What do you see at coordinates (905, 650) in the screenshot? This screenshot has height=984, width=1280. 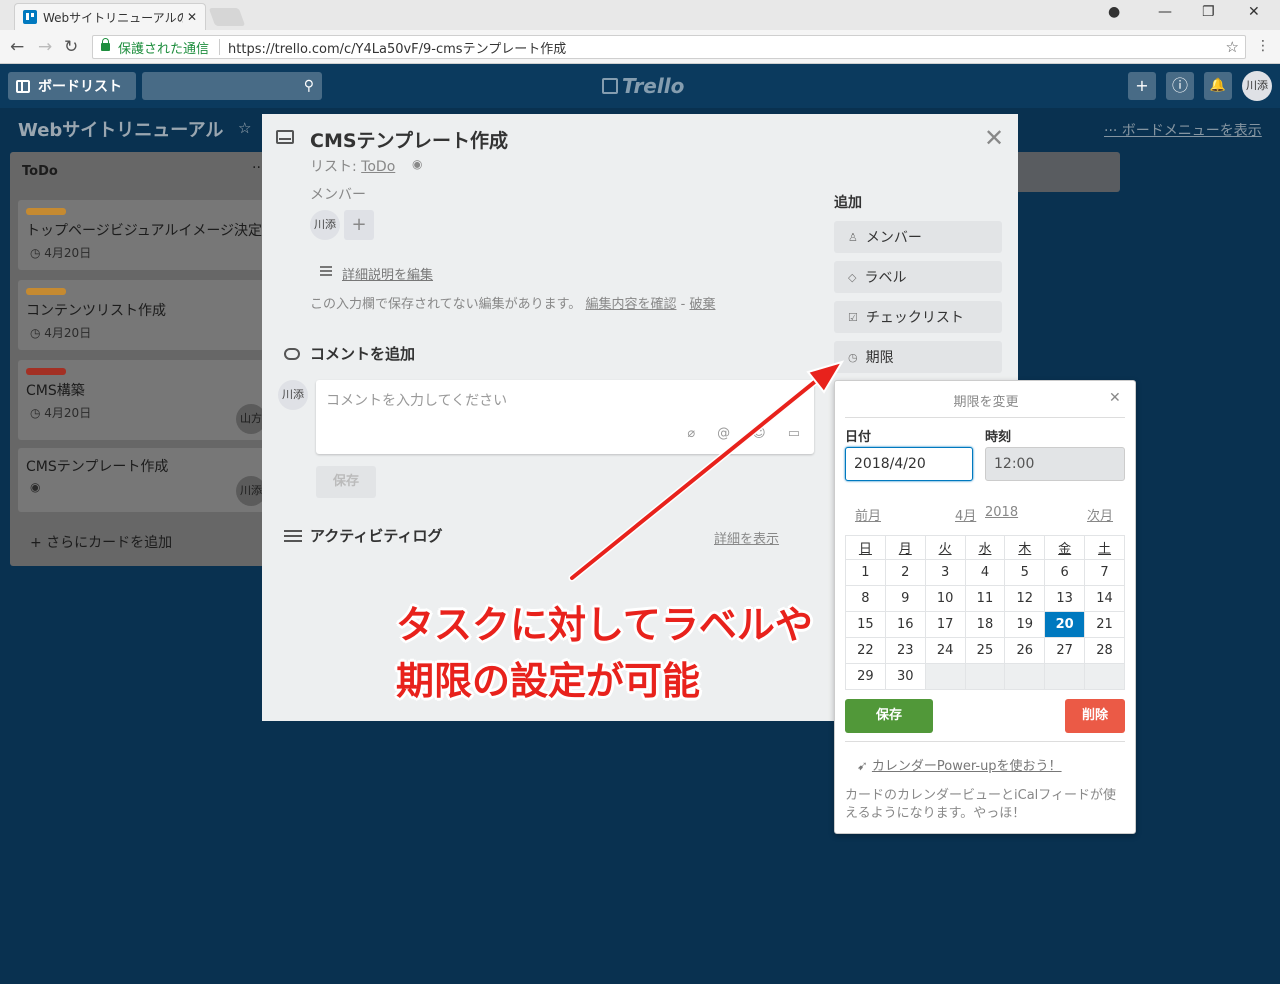 I see `calendar-day: 23` at bounding box center [905, 650].